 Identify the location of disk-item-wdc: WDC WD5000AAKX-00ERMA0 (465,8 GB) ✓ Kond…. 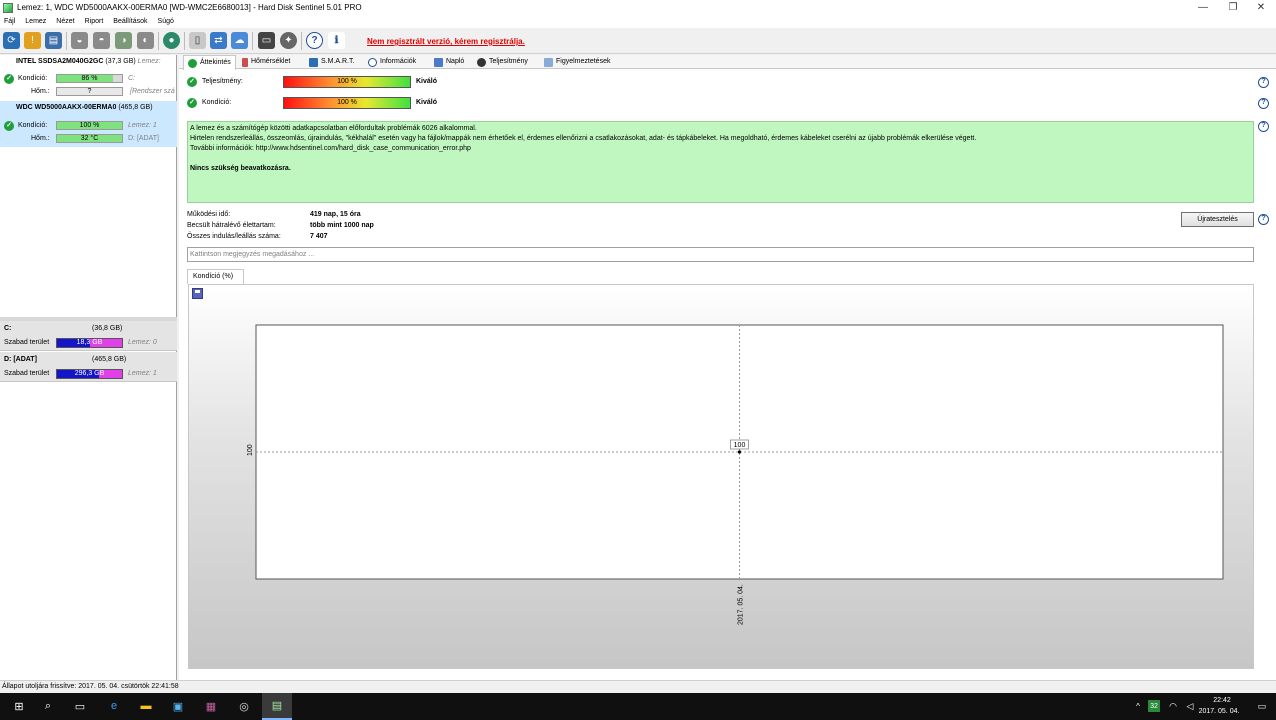
(88, 124).